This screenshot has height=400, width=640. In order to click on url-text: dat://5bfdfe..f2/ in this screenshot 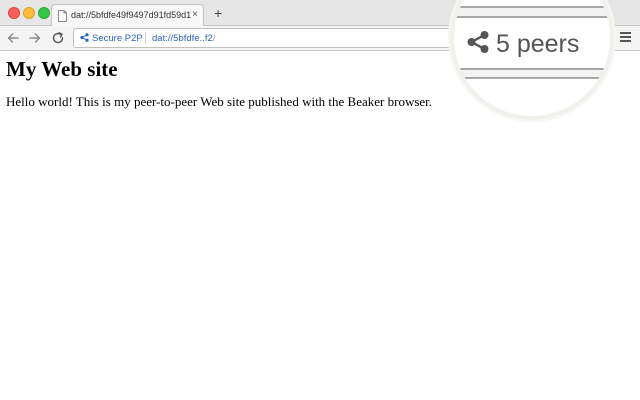, I will do `click(183, 39)`.